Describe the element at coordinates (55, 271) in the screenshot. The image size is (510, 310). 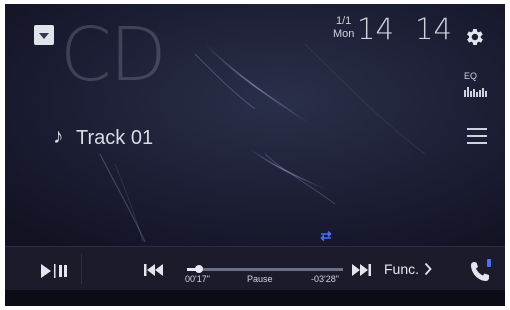
I see `play-pause-icon` at that location.